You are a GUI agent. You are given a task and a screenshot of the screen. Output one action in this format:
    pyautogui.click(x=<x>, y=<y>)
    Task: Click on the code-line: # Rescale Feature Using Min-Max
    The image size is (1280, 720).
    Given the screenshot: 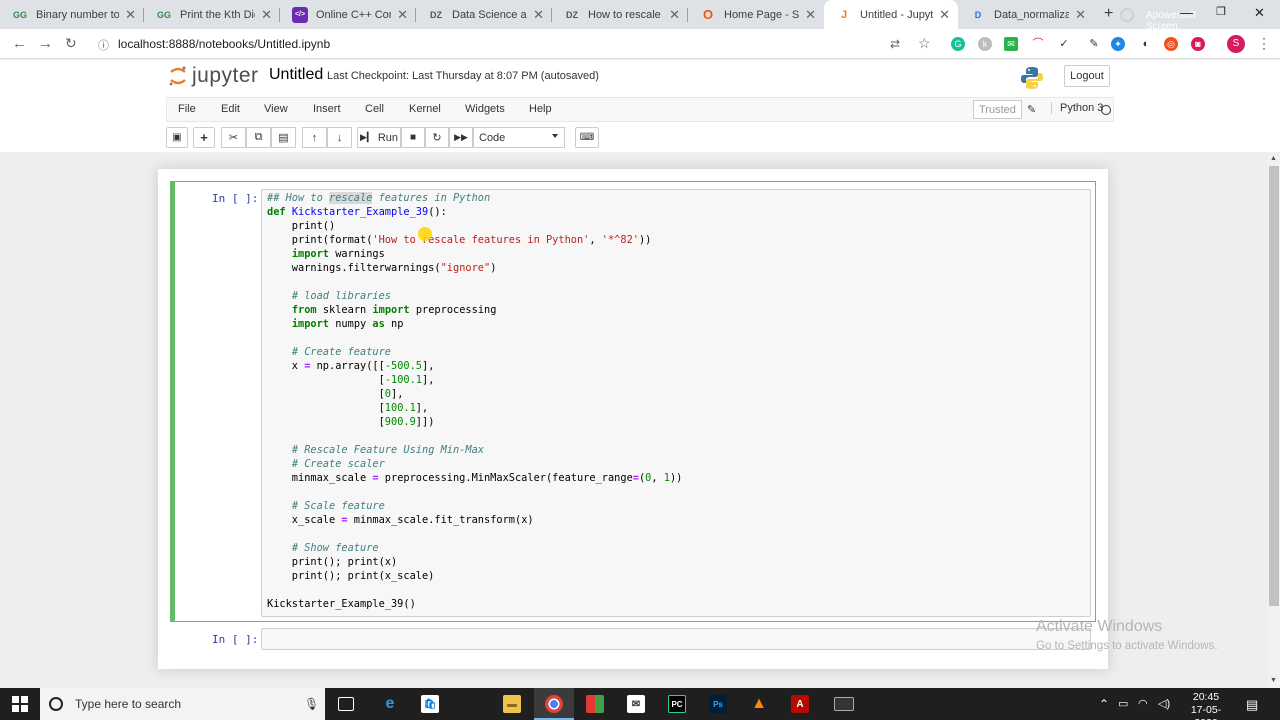 What is the action you would take?
    pyautogui.click(x=474, y=450)
    